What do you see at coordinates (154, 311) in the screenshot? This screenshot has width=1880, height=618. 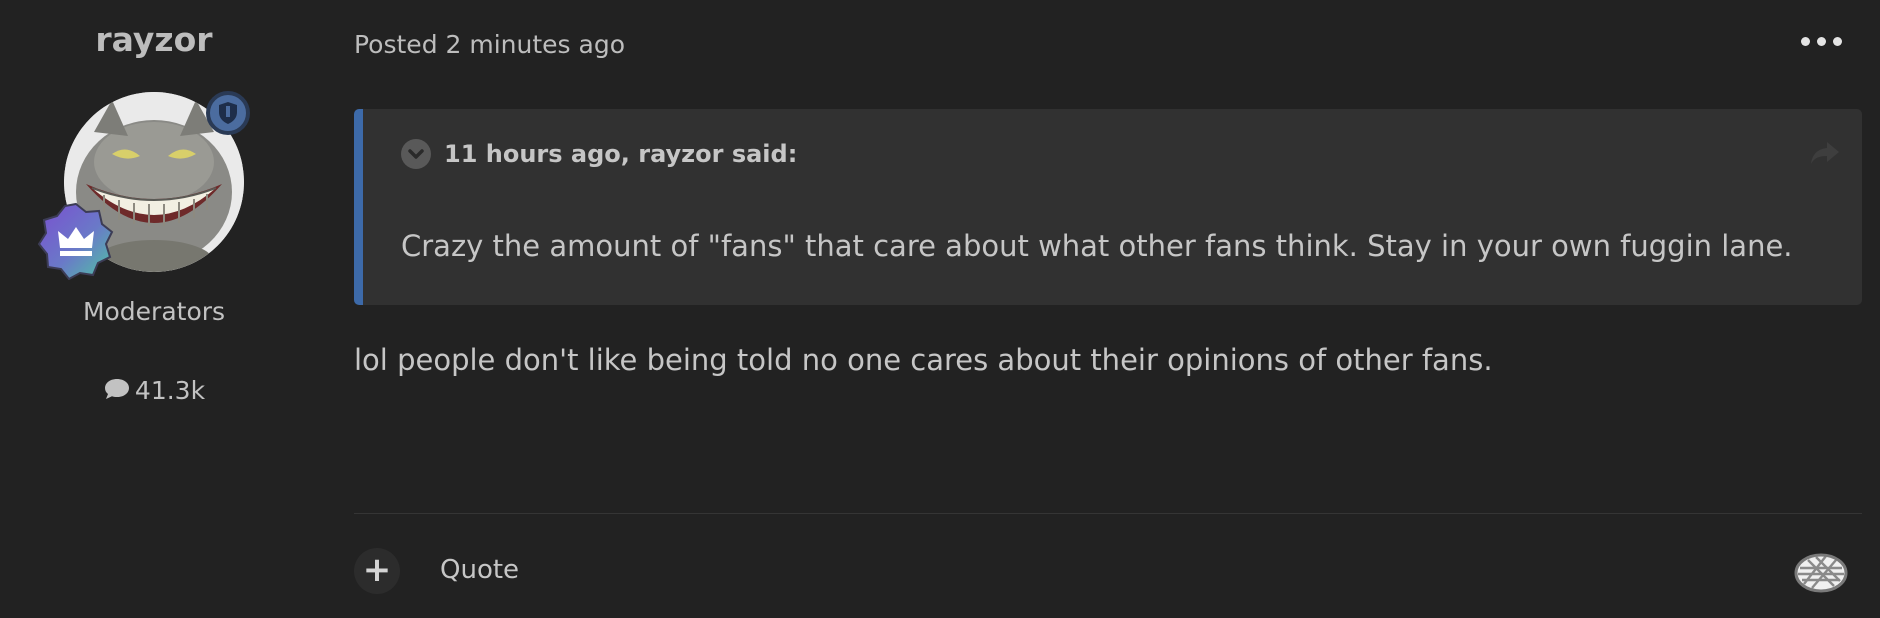 I see `author-group: Moderators` at bounding box center [154, 311].